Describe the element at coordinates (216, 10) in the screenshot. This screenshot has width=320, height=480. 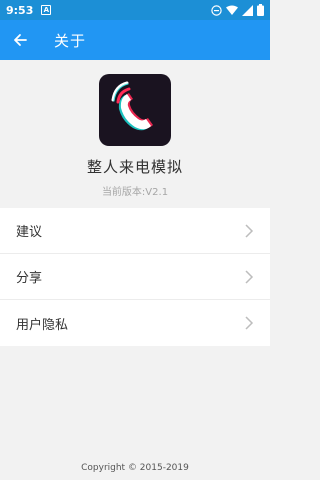
I see `do-not-disturb-icon` at that location.